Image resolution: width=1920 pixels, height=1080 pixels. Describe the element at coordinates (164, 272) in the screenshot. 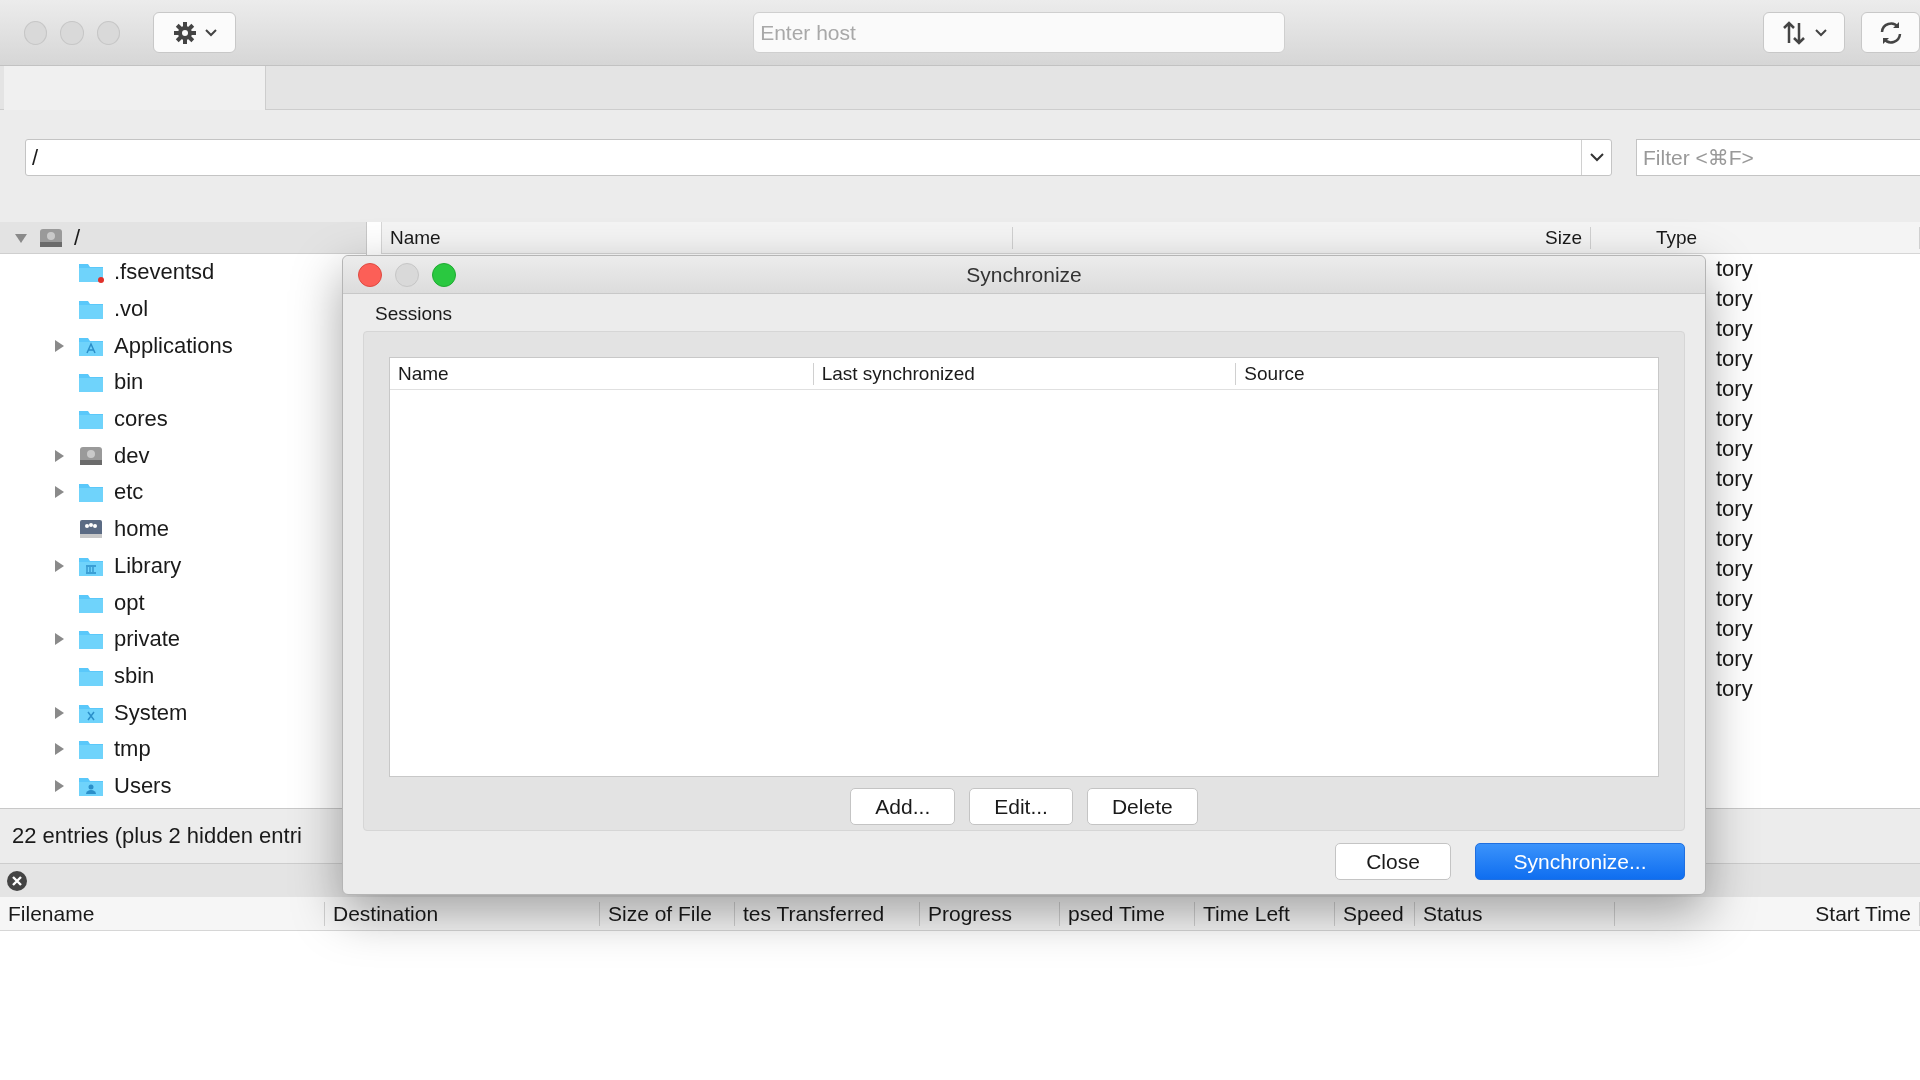

I see `tree-item: .fseventsd` at that location.